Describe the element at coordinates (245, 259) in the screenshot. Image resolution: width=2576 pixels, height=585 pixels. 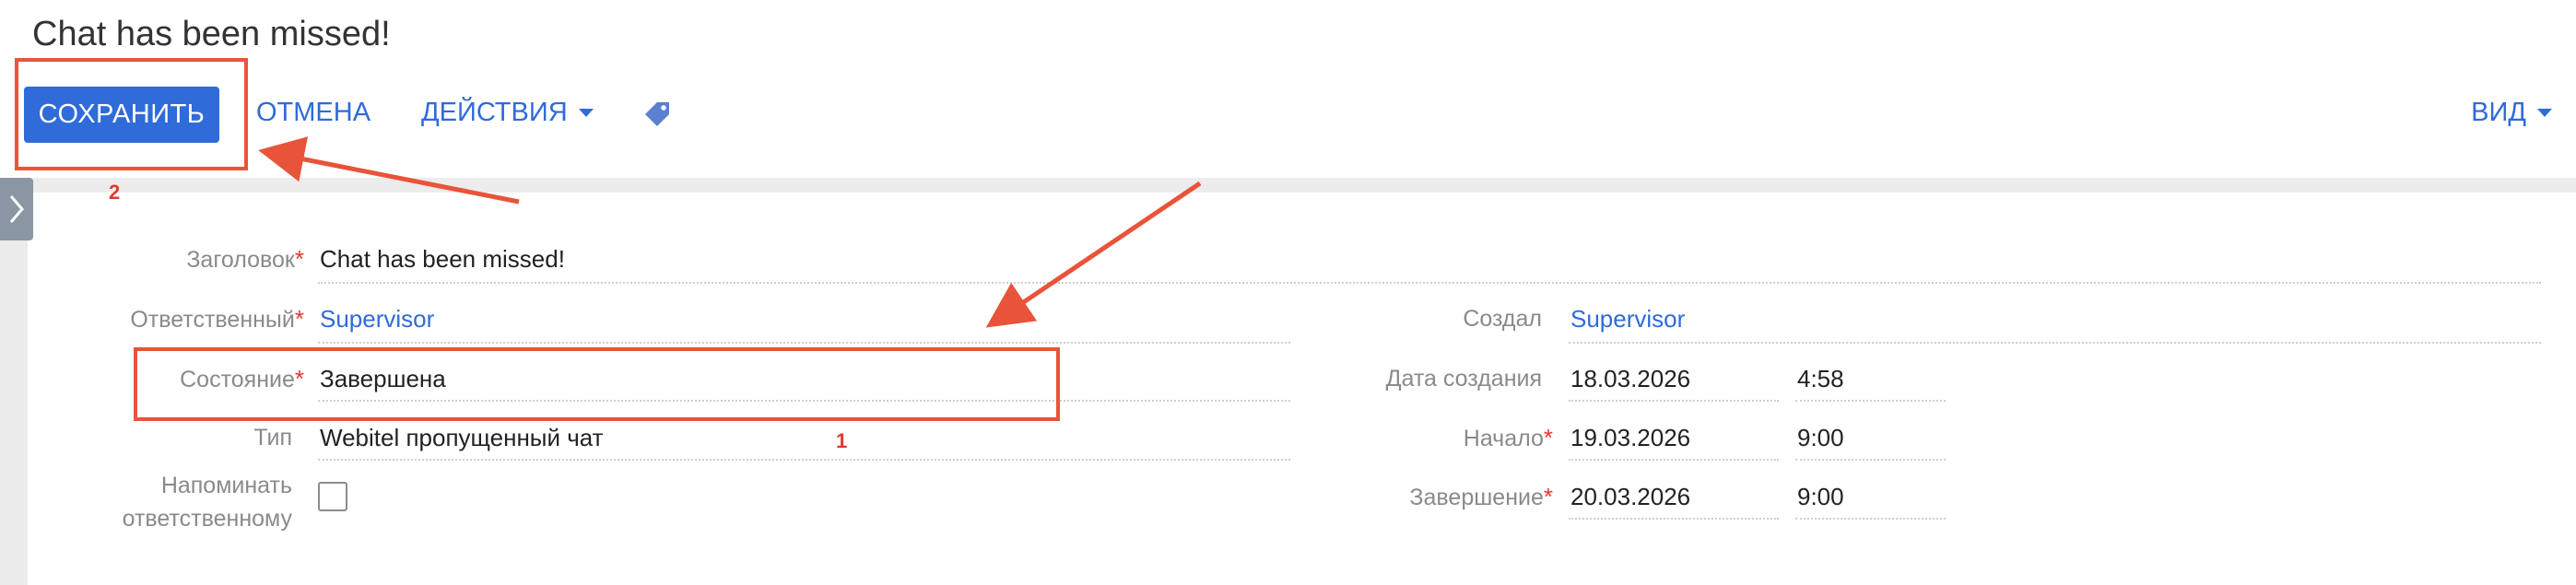
I see `title-field-label: Заголовок*` at that location.